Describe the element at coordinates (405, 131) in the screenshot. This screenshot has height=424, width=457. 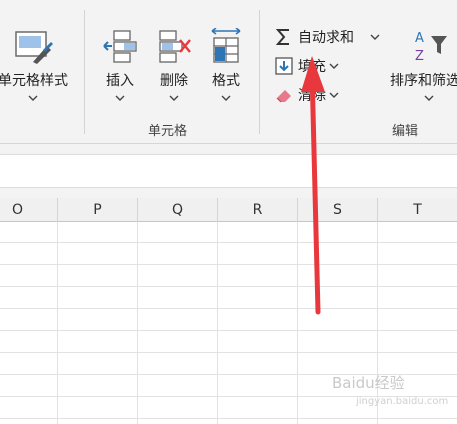
I see `editing-group-label: 编辑` at that location.